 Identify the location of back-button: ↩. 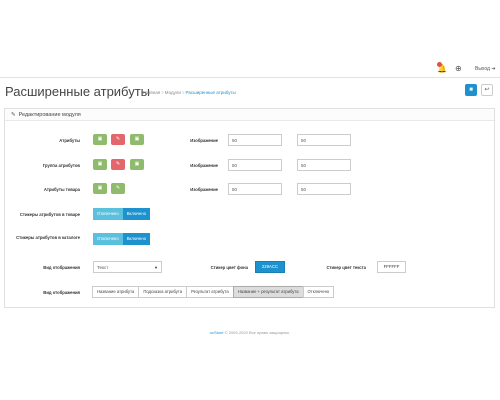
(487, 90).